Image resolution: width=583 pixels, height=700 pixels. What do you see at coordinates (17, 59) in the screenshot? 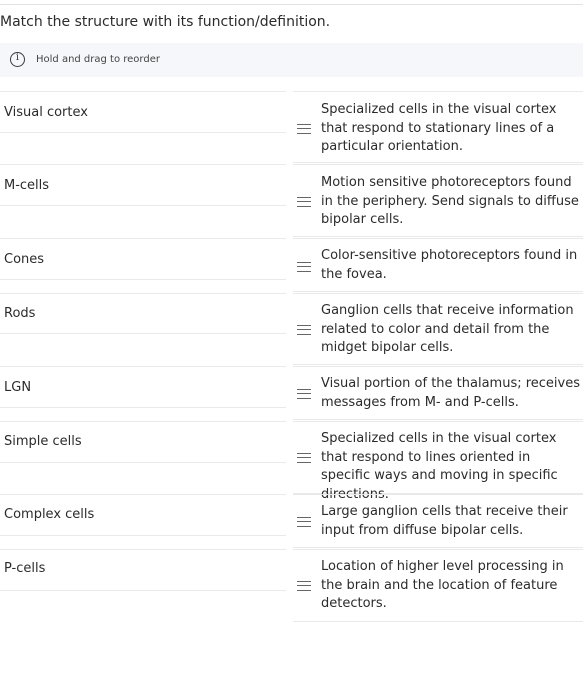
I see `info-circle-icon` at bounding box center [17, 59].